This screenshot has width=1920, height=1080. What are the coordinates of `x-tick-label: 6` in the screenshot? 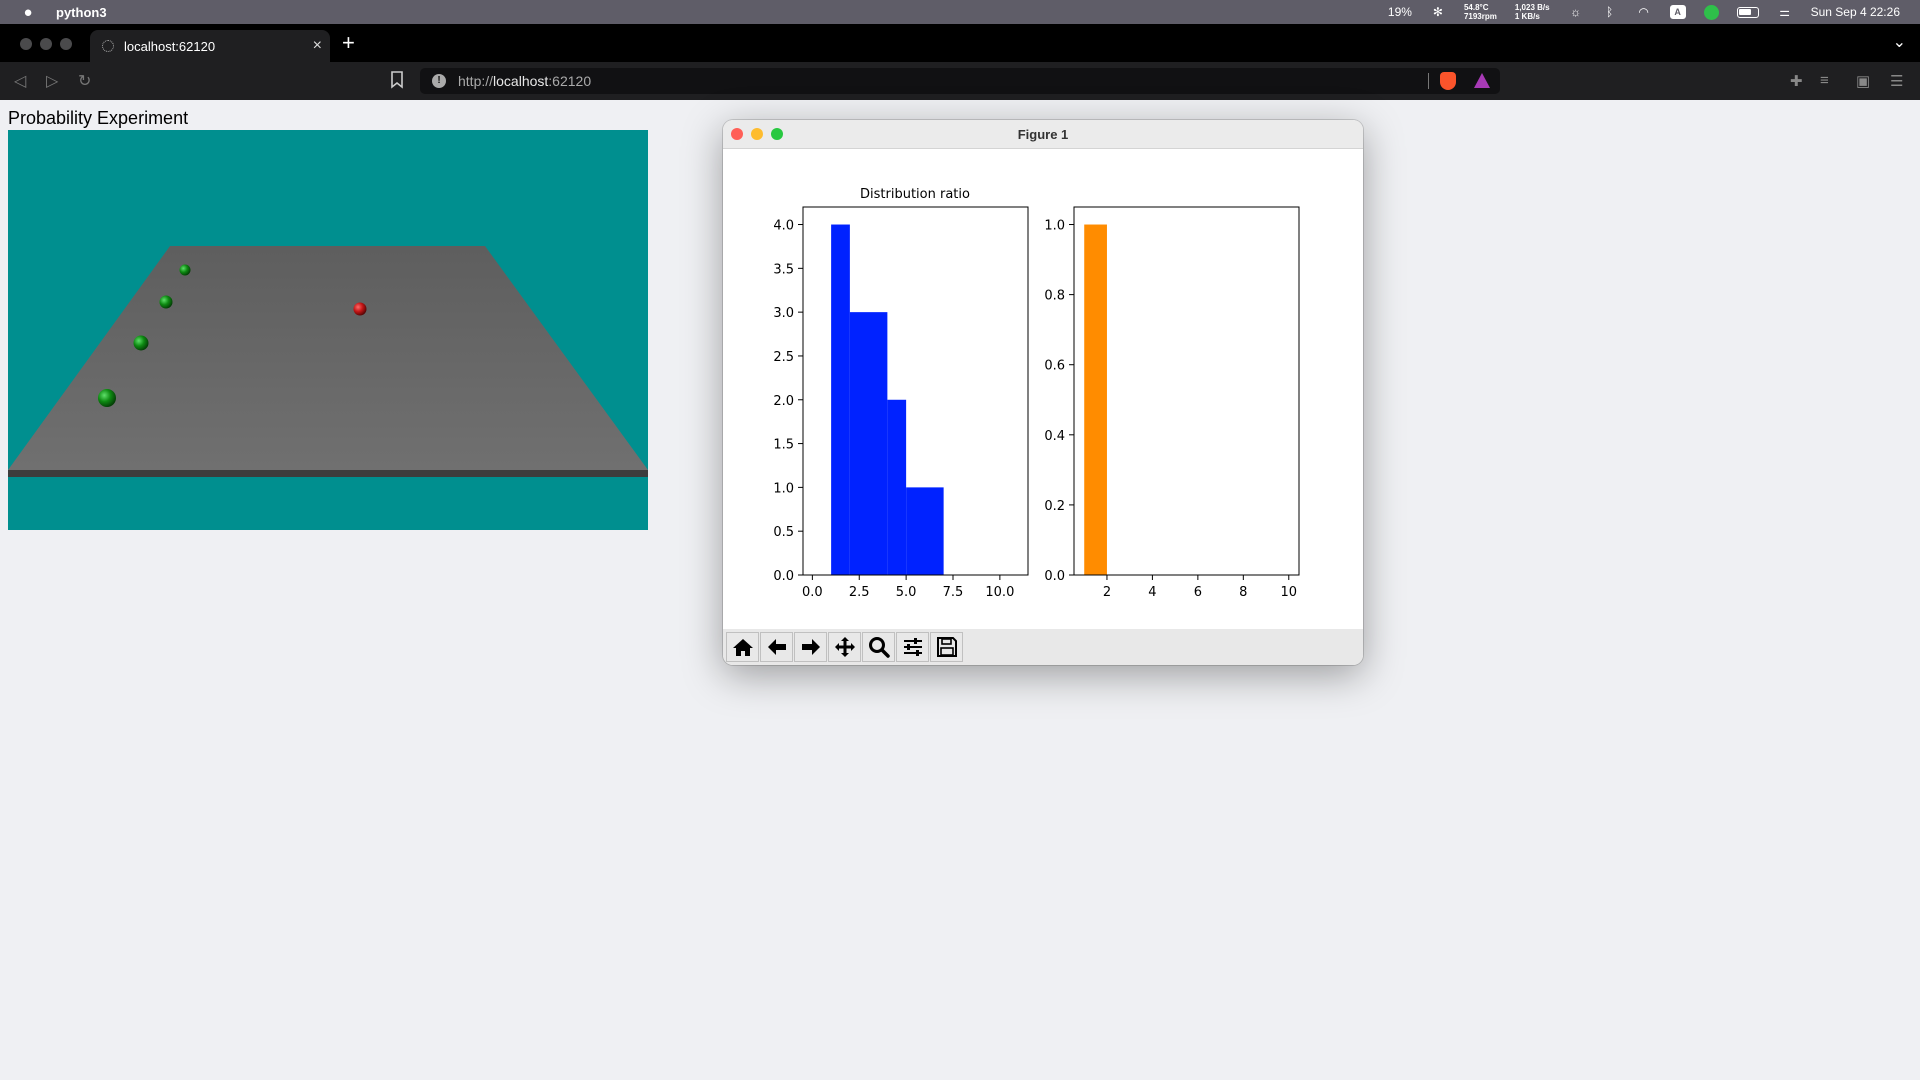 It's located at (1198, 592).